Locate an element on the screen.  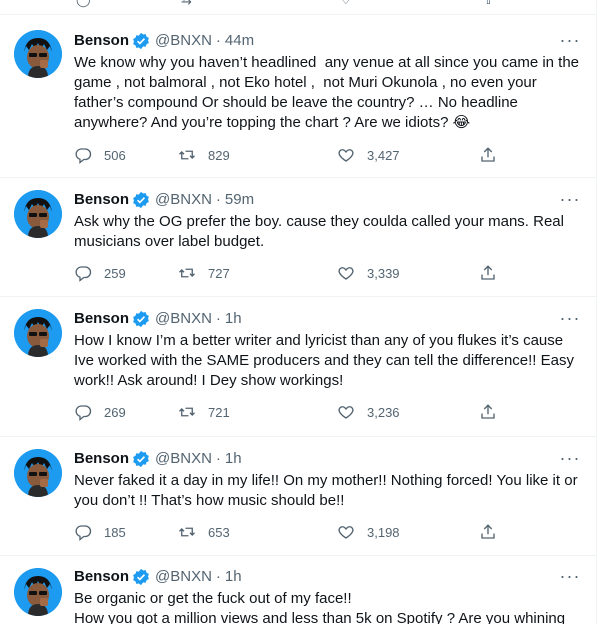
like-count: 3,427 is located at coordinates (383, 155).